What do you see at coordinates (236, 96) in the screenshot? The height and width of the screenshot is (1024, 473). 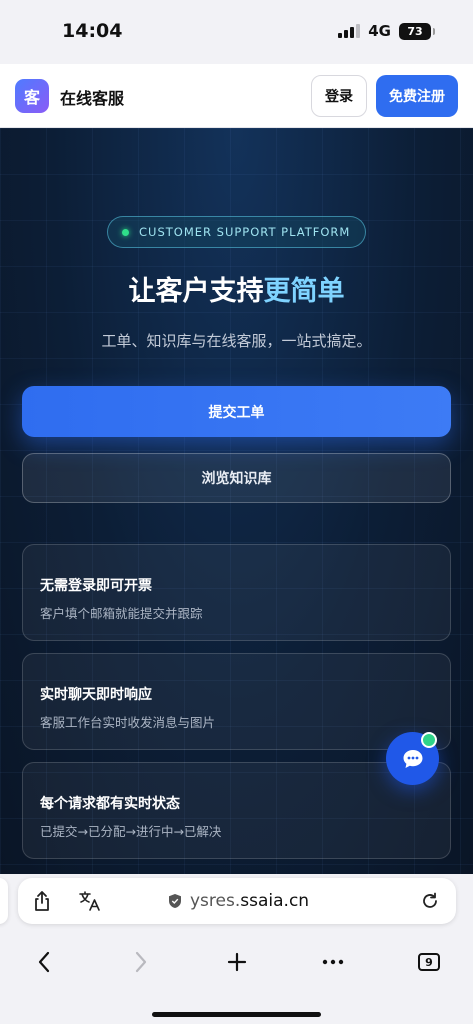 I see `app-header: 客 在线客服 登录 免费注册` at bounding box center [236, 96].